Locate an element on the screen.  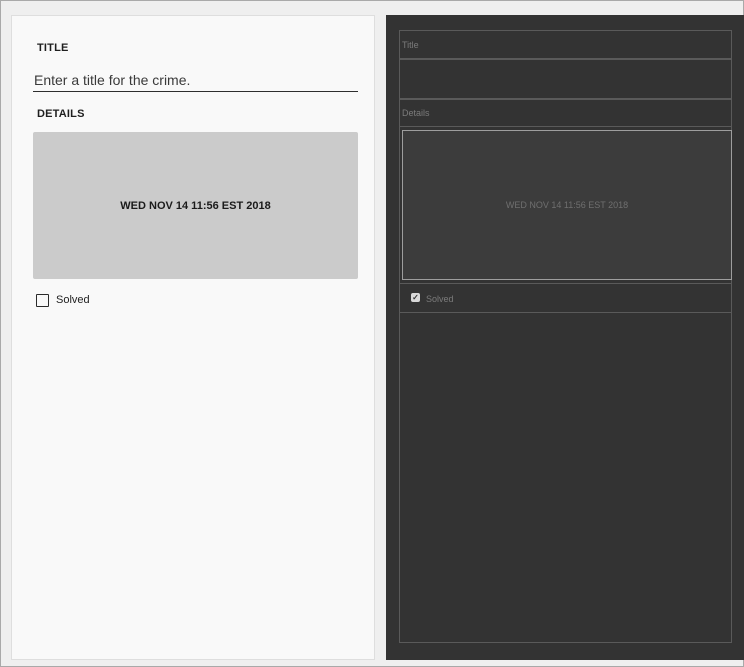
details-label: DETAILS is located at coordinates (61, 114).